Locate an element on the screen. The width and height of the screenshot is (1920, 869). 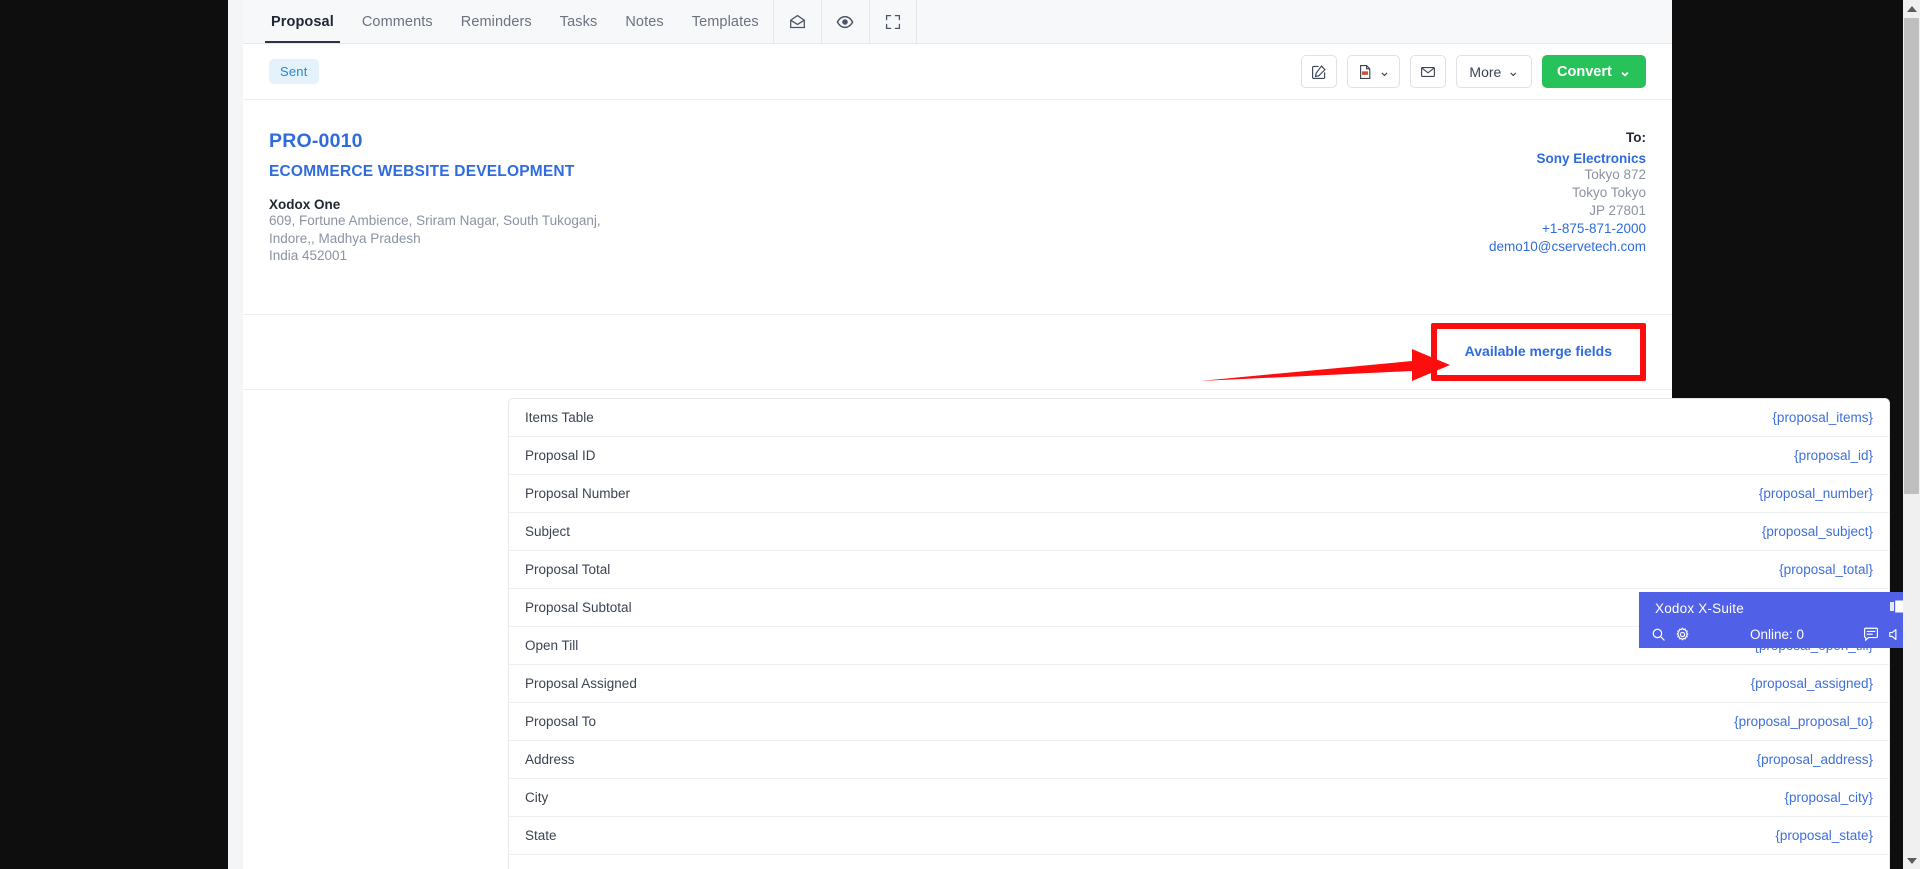
merge-field-label: Open Till is located at coordinates (552, 645).